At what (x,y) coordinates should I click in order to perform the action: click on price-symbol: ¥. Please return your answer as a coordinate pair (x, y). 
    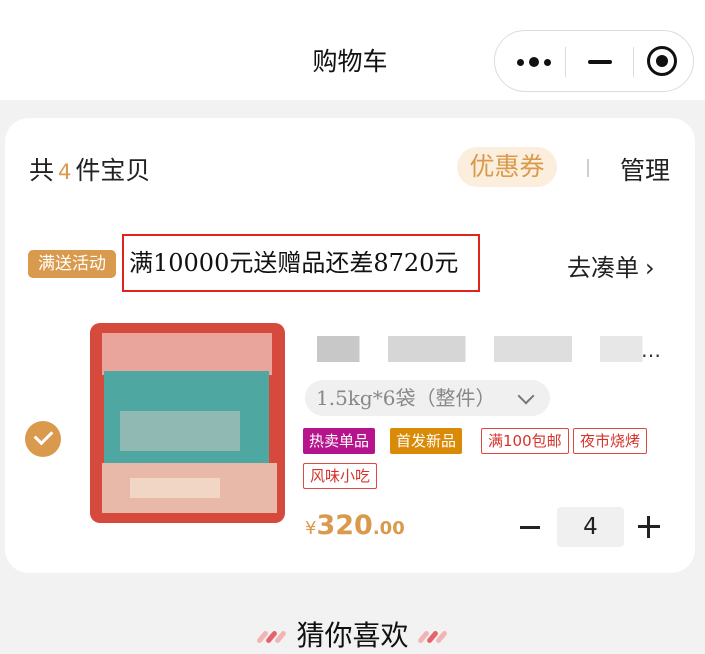
    Looking at the image, I should click on (311, 528).